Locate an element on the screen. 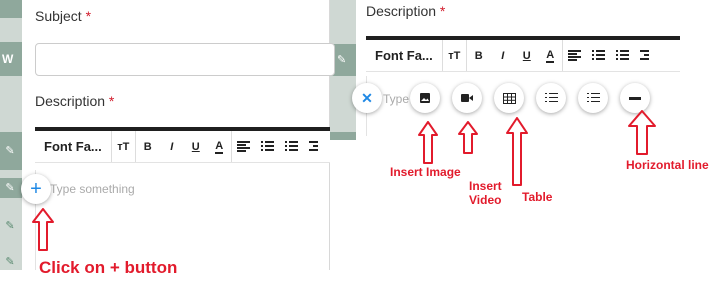 Image resolution: width=722 pixels, height=288 pixels. insert-ordered-list-button is located at coordinates (551, 98).